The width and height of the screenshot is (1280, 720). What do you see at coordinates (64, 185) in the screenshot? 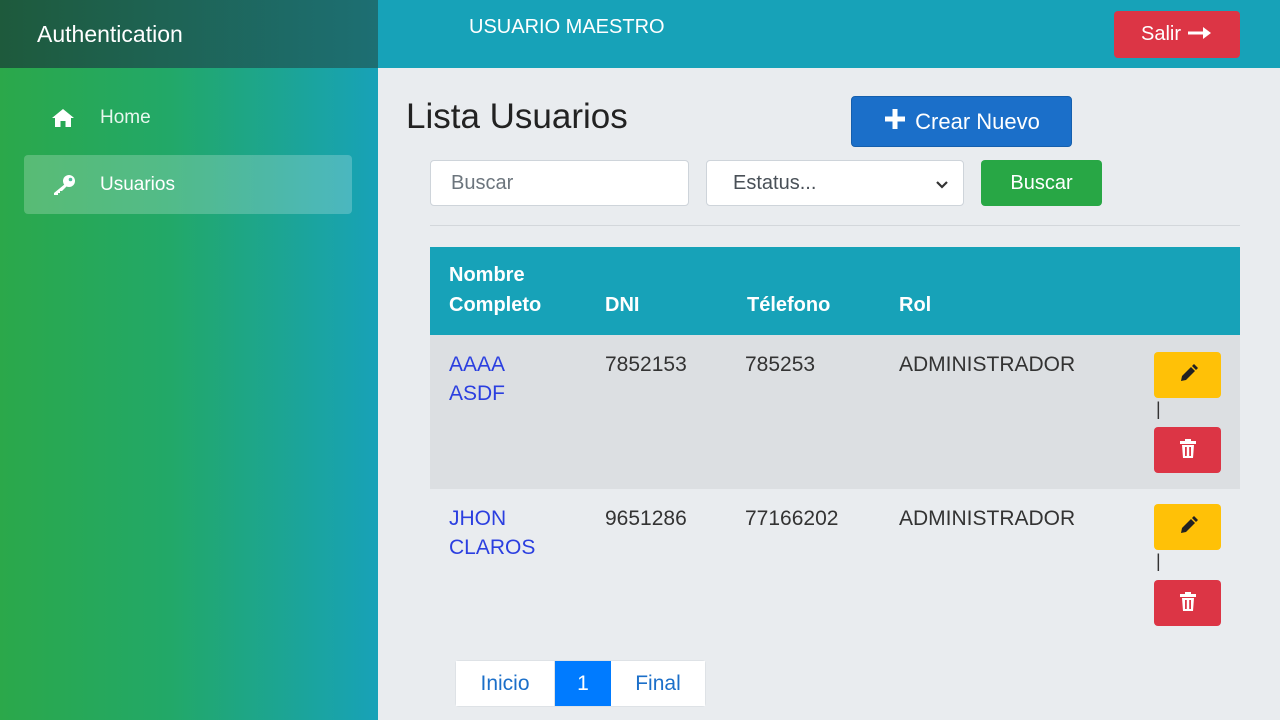
I see `key-icon` at bounding box center [64, 185].